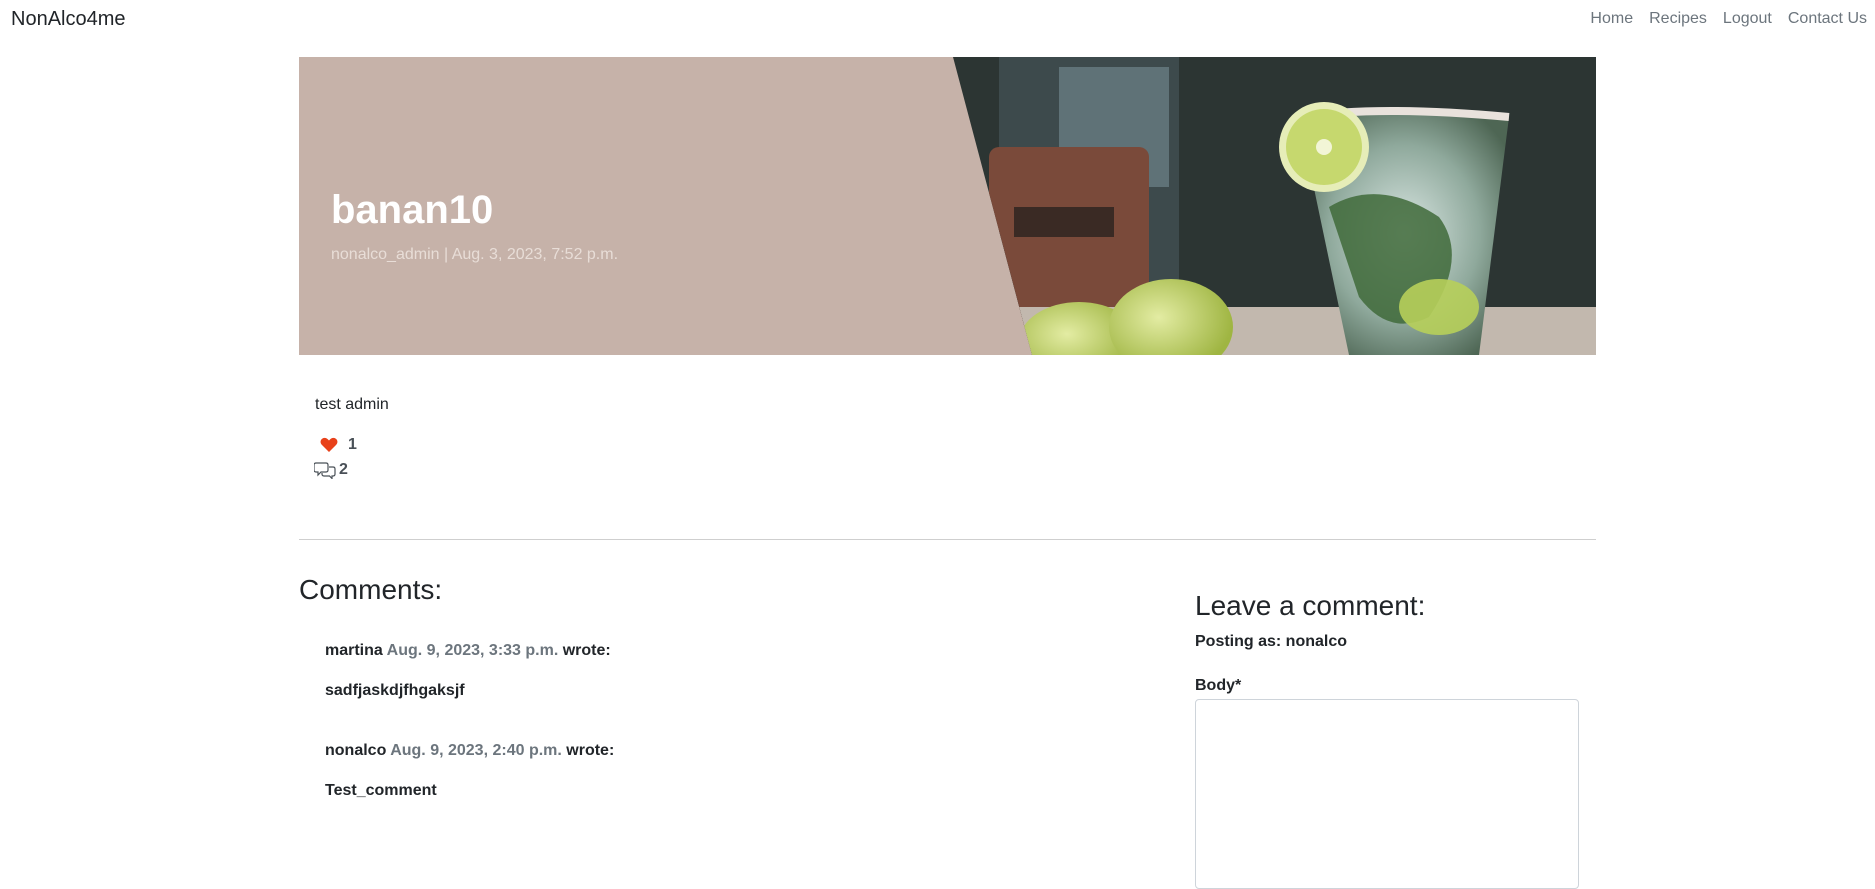 Image resolution: width=1875 pixels, height=889 pixels. What do you see at coordinates (381, 790) in the screenshot?
I see `comment-body: Test_comment` at bounding box center [381, 790].